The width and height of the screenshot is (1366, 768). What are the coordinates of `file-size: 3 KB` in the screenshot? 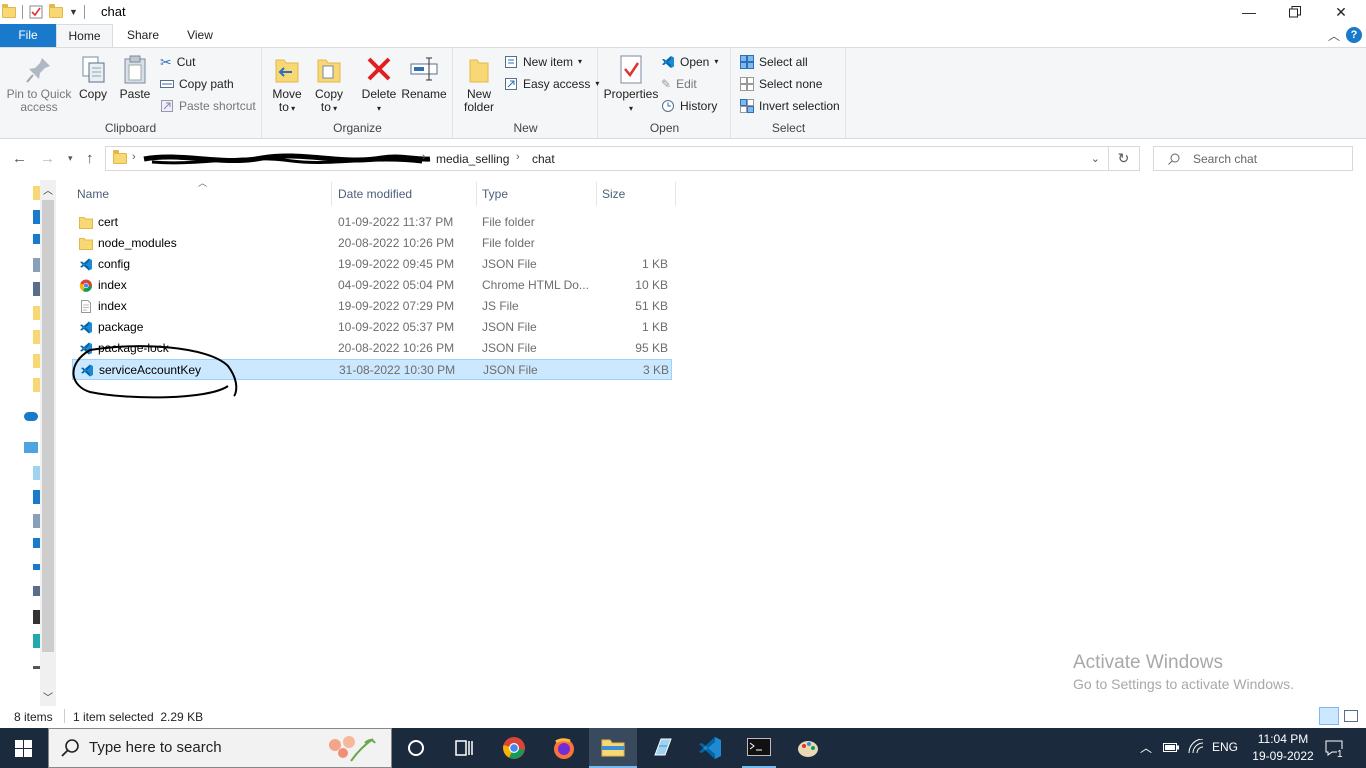 It's located at (655, 370).